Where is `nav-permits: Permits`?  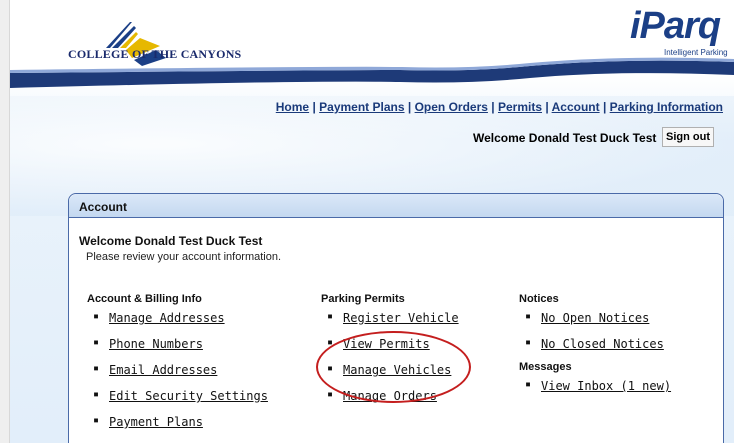 nav-permits: Permits is located at coordinates (520, 107).